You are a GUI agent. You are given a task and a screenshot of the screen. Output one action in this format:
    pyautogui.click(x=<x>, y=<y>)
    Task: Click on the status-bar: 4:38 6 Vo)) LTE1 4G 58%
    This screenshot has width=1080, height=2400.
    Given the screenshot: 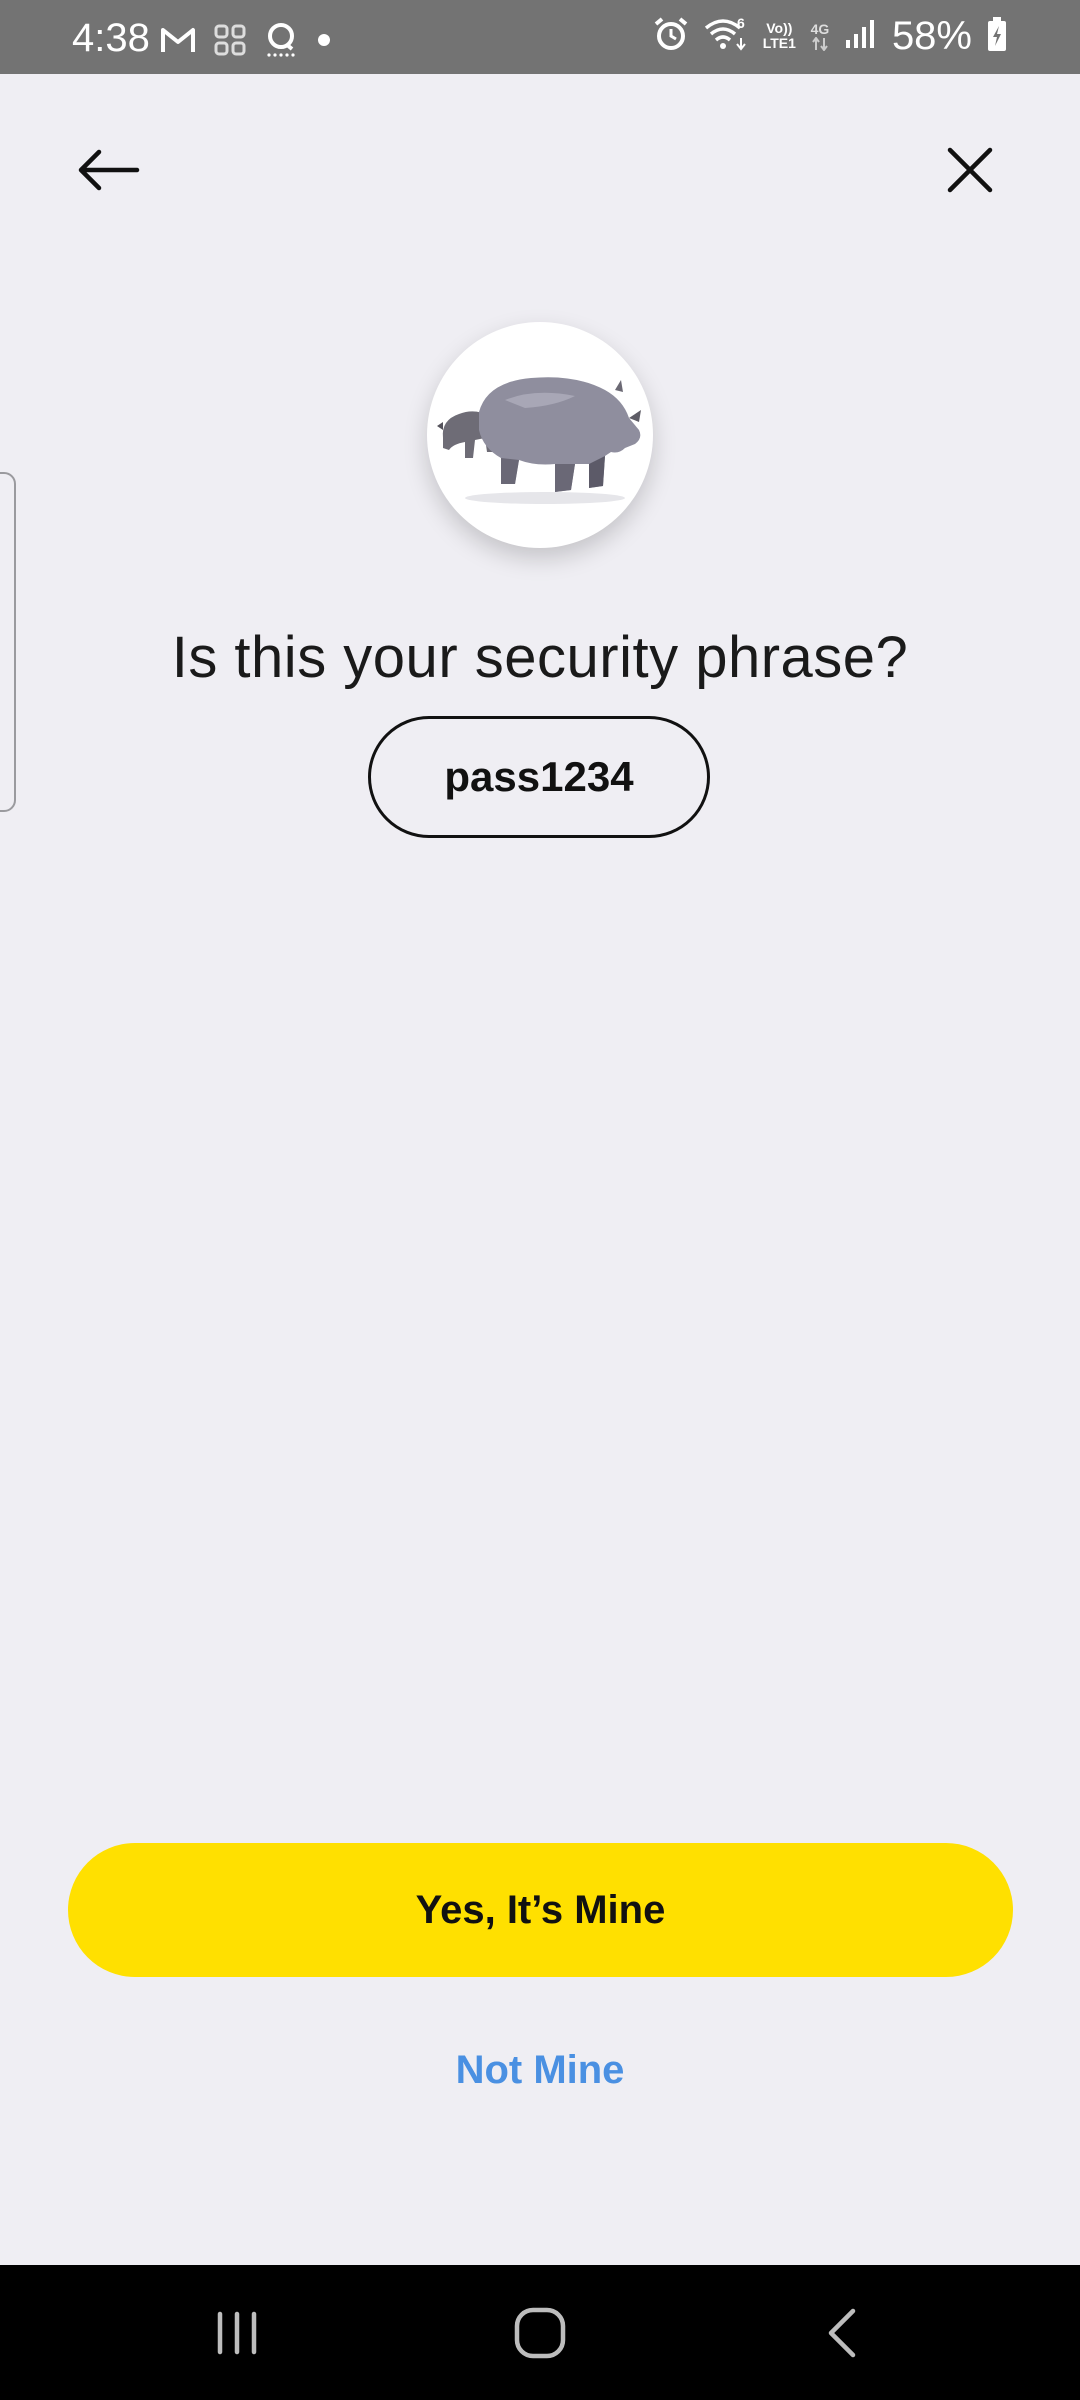 What is the action you would take?
    pyautogui.click(x=540, y=37)
    